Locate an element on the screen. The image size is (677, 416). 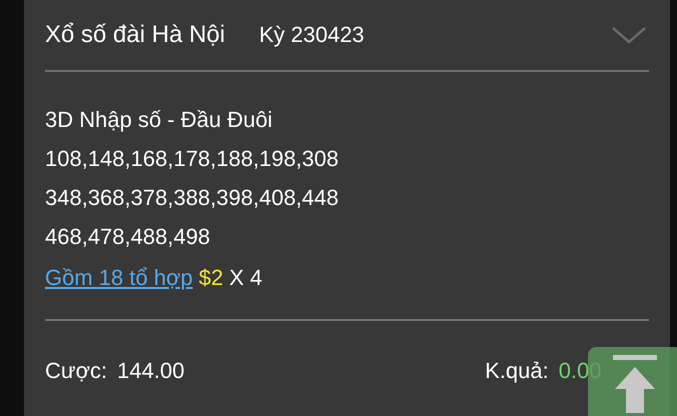
stake-value: 144.00 is located at coordinates (150, 371).